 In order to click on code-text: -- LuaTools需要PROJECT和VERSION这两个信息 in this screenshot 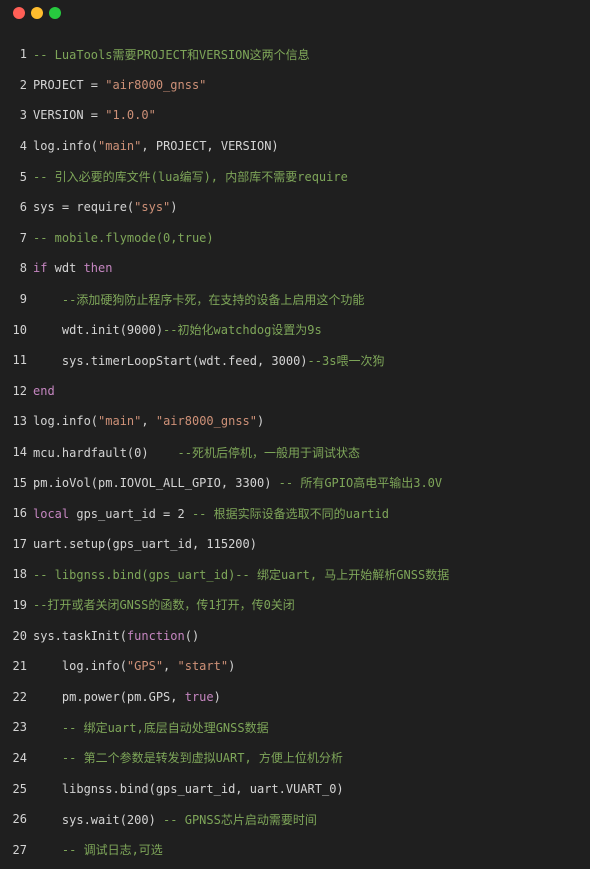, I will do `click(311, 54)`.